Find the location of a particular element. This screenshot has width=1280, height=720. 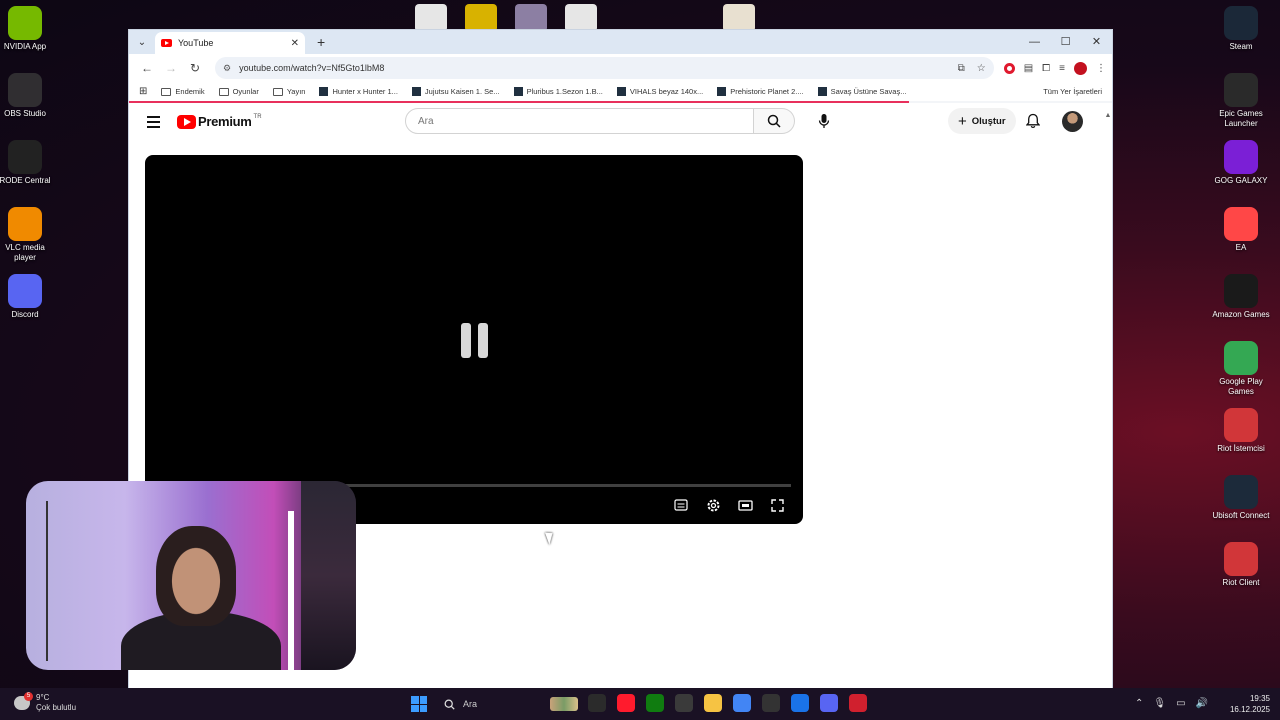

opera-icon is located at coordinates (626, 703).